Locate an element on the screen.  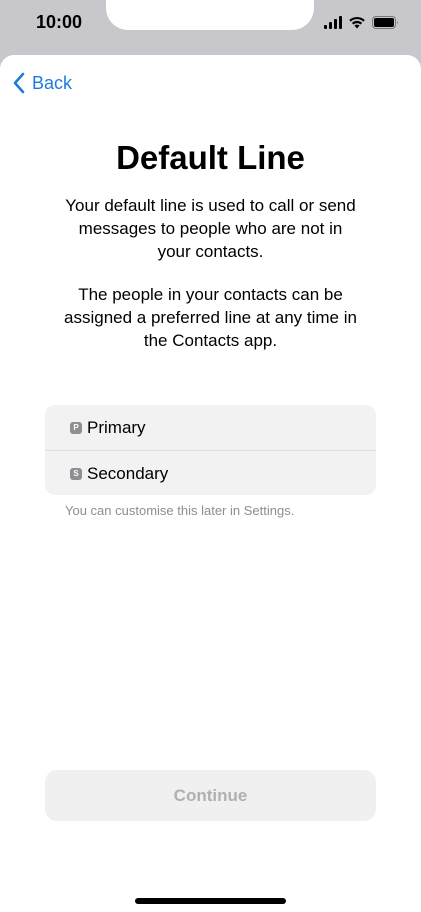
page-title: Default Line is located at coordinates (210, 157).